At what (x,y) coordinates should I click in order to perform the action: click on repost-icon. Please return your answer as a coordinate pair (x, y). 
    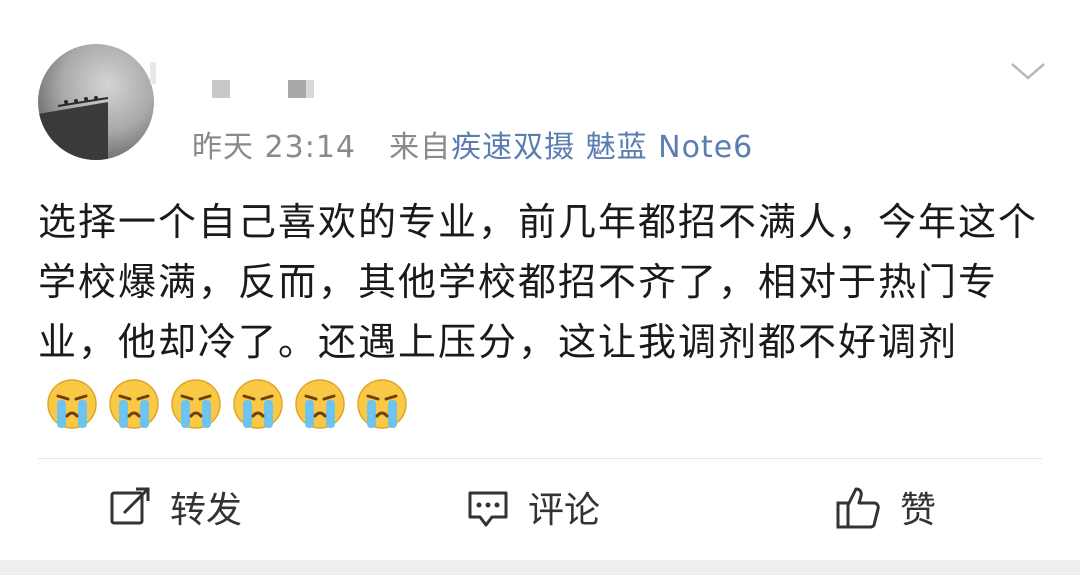
    Looking at the image, I should click on (130, 506).